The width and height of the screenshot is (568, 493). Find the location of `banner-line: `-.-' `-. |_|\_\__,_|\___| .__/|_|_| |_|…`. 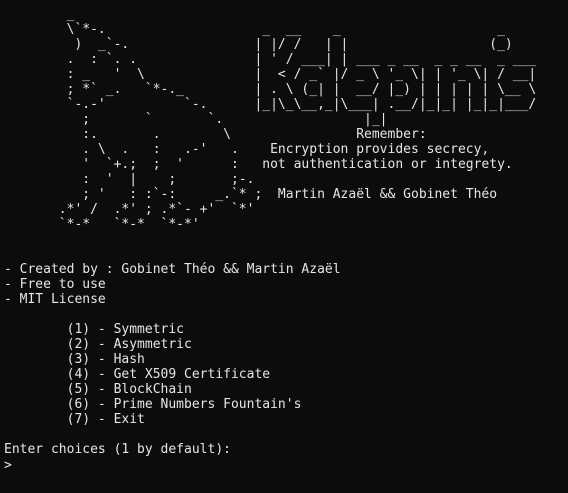

banner-line: `-.-' `-. |_|\_\__,_|\___| .__/|_|_| |_|… is located at coordinates (270, 104).